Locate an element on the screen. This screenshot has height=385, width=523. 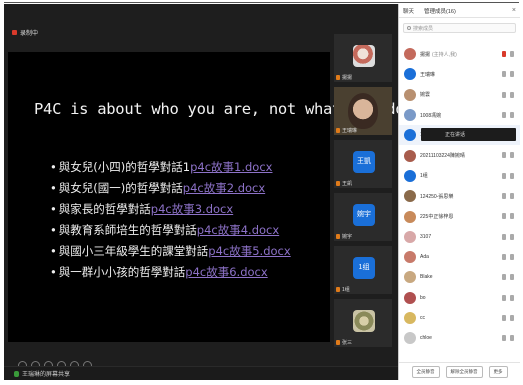
participant-row: 1008馮婉 is located at coordinates (459, 115).